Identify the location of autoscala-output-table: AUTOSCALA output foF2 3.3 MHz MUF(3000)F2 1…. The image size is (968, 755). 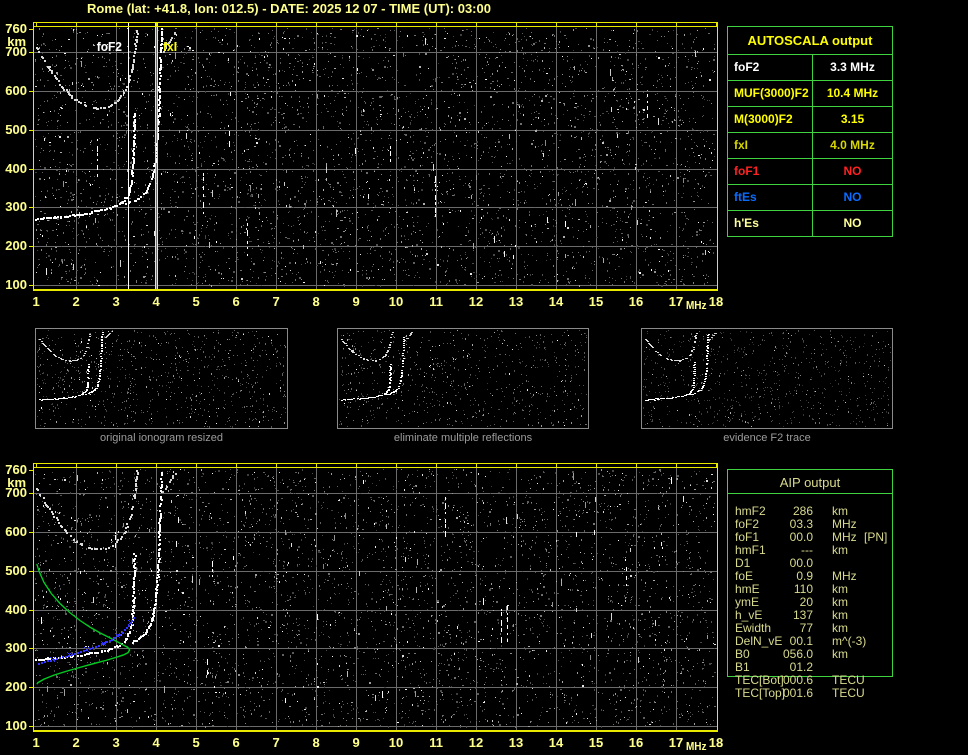
(810, 131).